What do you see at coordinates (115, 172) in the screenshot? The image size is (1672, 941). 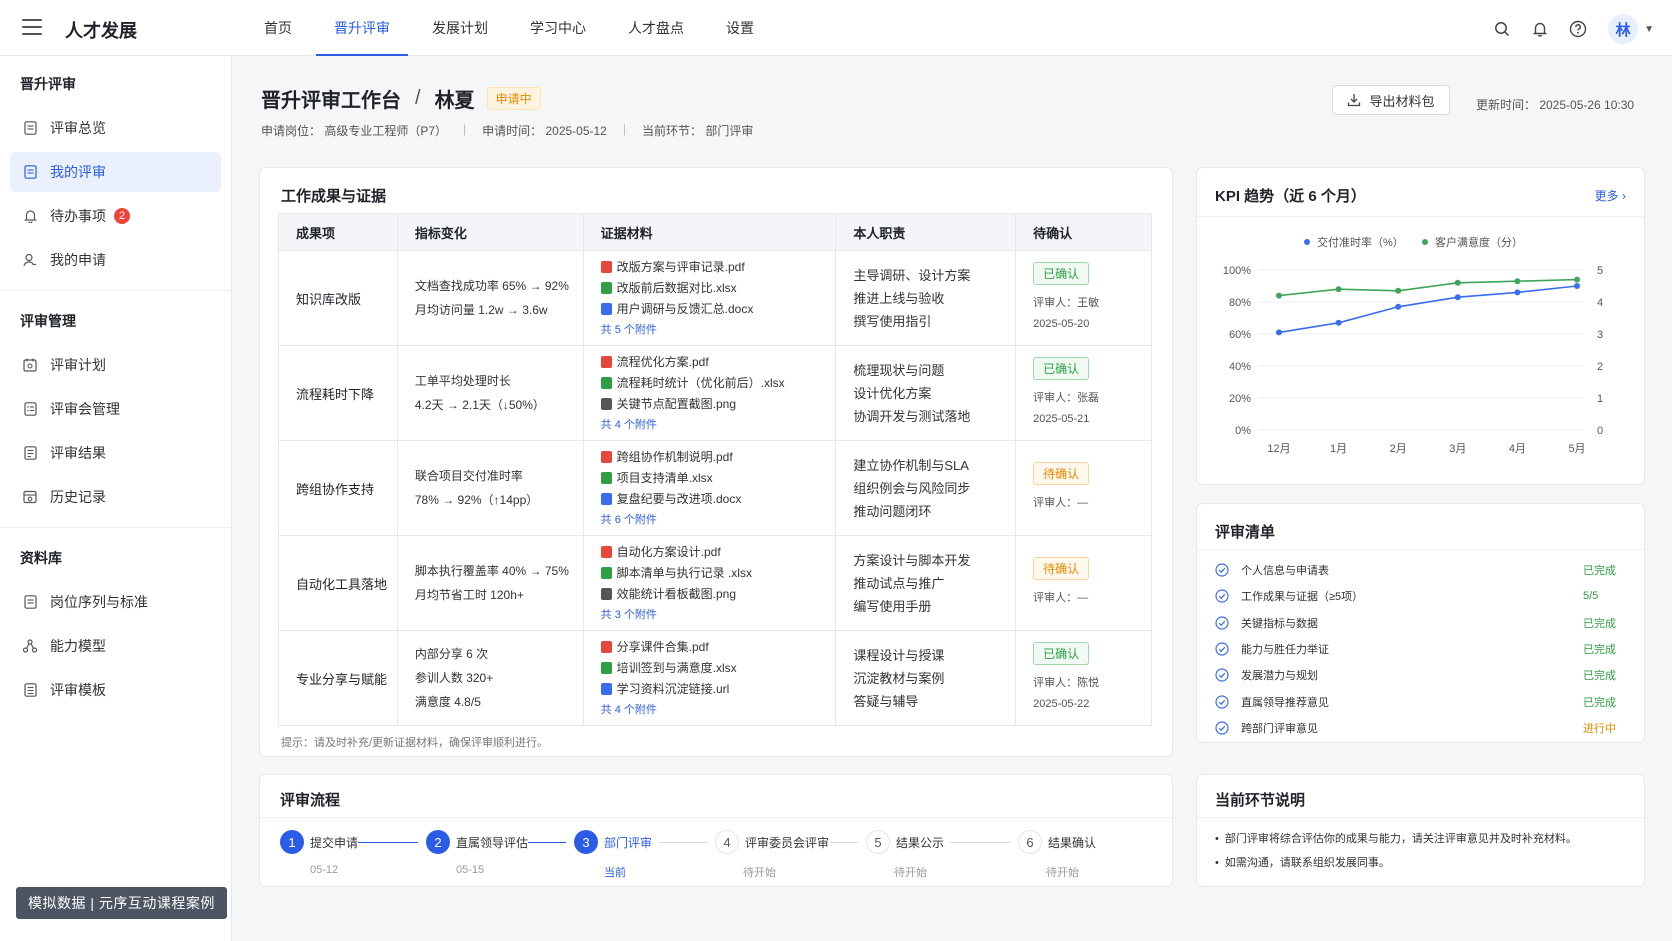 I see `sidebar-item-my-review: 我的评审` at bounding box center [115, 172].